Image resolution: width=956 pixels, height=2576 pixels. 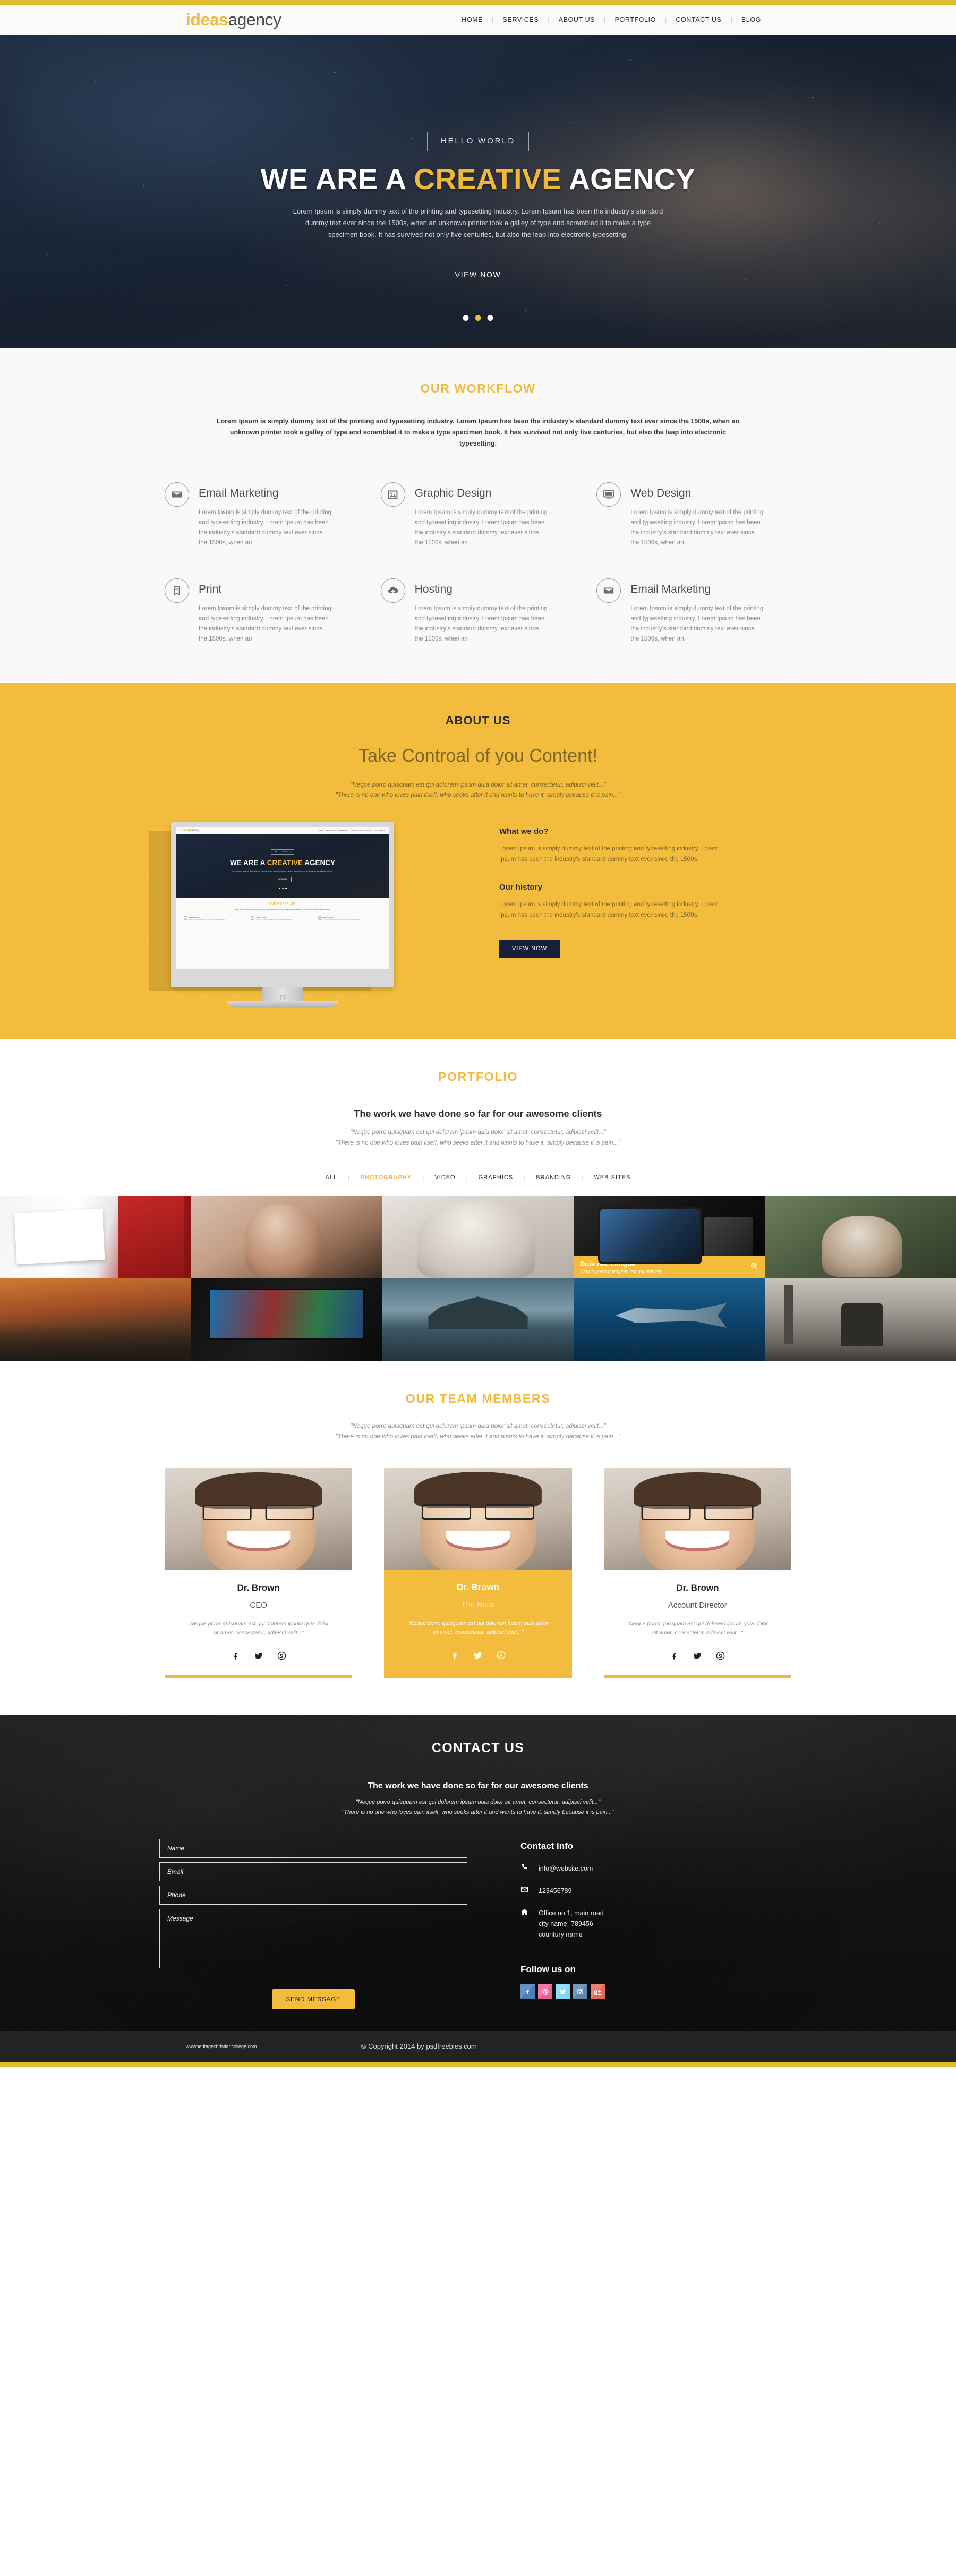 What do you see at coordinates (529, 949) in the screenshot?
I see `about-view-now-button: VIEW NOW` at bounding box center [529, 949].